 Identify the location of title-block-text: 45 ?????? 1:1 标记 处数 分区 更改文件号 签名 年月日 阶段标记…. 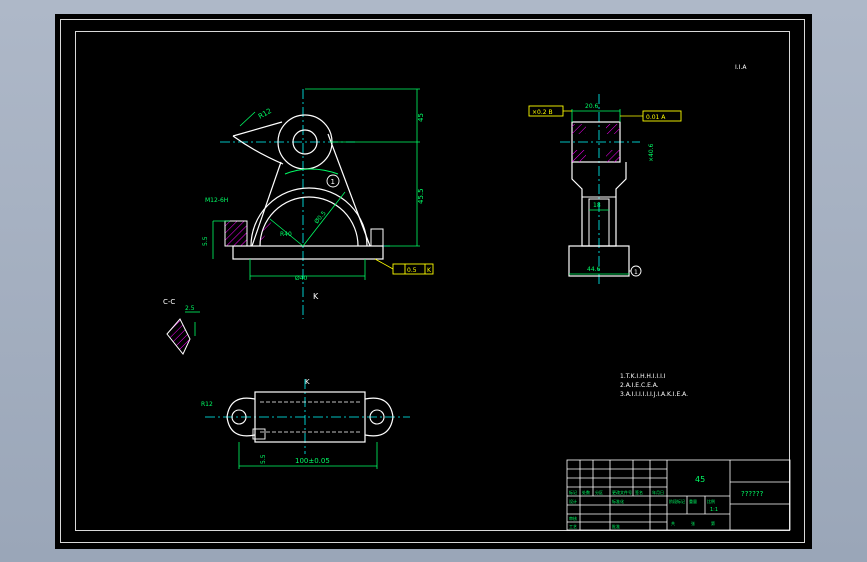
(666, 502).